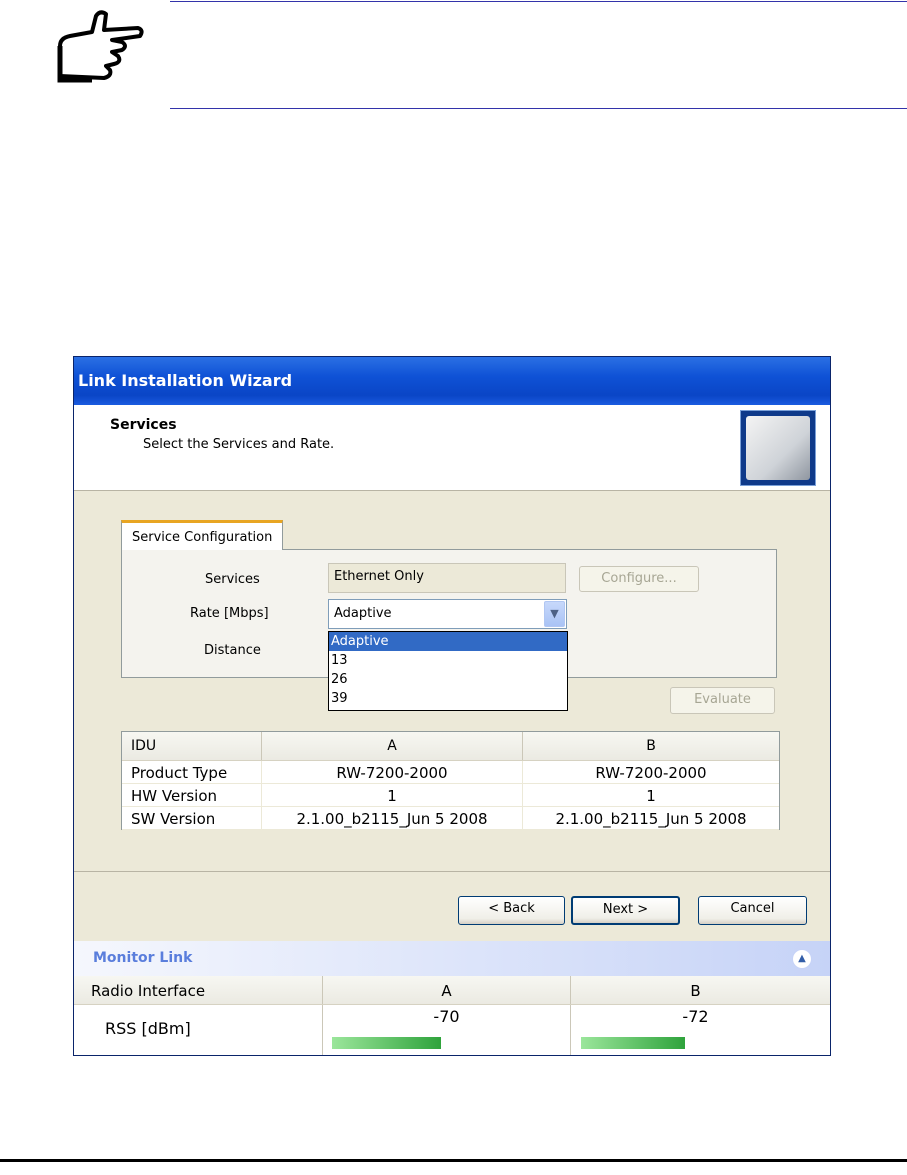  I want to click on rss-b-value: -72, so click(695, 1016).